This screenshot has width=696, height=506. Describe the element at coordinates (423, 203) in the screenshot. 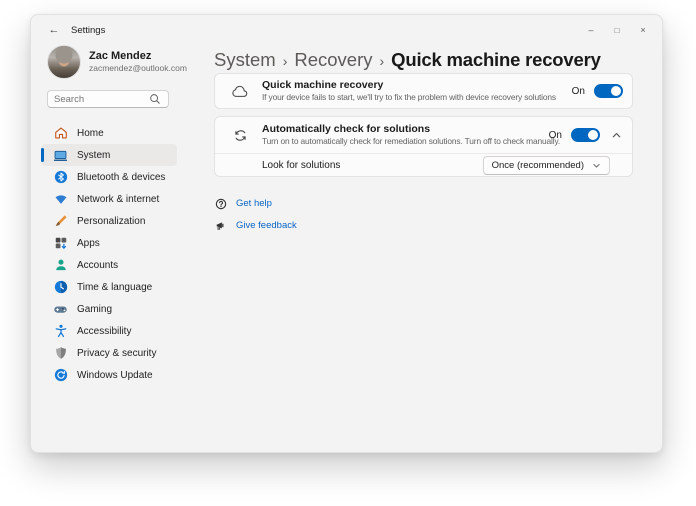

I see `get-help-link: Get help` at that location.